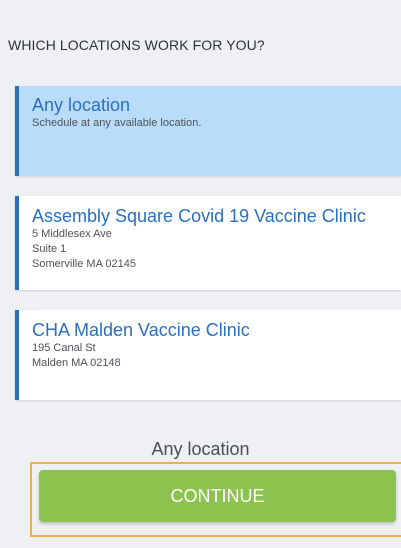 This screenshot has height=548, width=401. Describe the element at coordinates (64, 348) in the screenshot. I see `address-line: 195 Canal St` at that location.